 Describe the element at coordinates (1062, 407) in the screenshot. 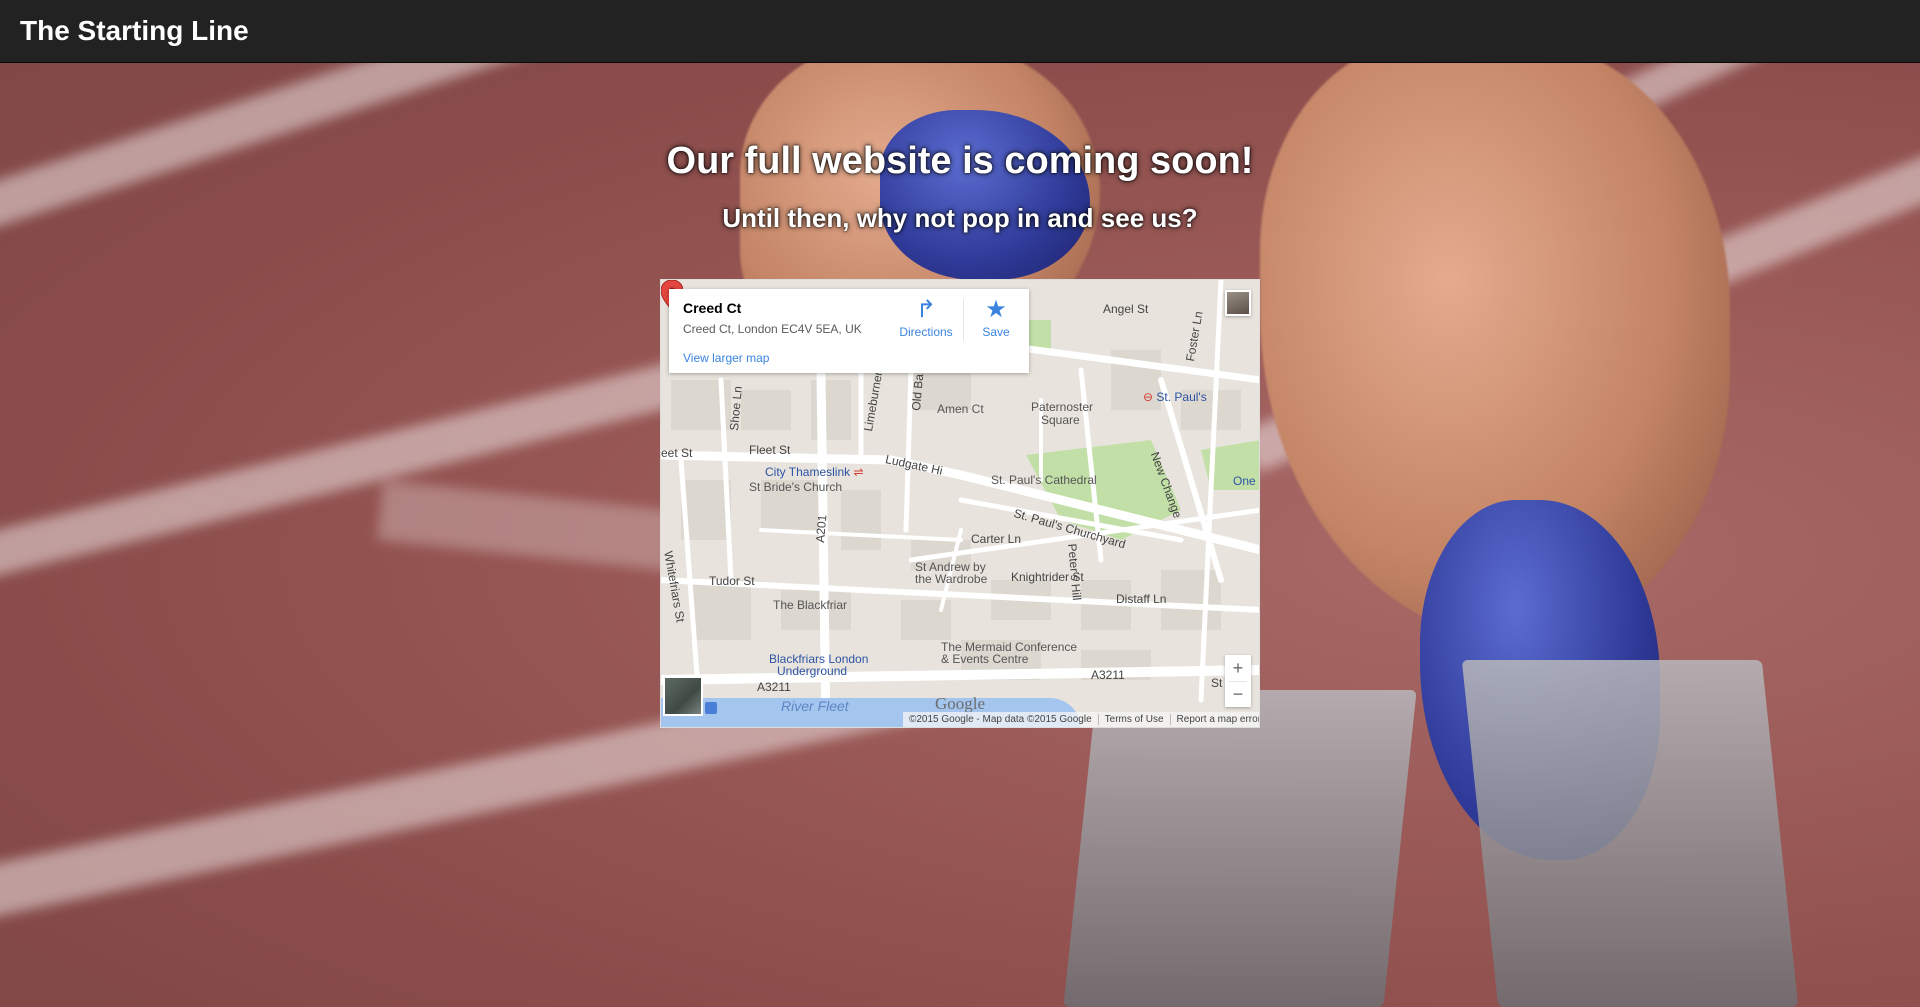

I see `map-label: Paternoster` at that location.